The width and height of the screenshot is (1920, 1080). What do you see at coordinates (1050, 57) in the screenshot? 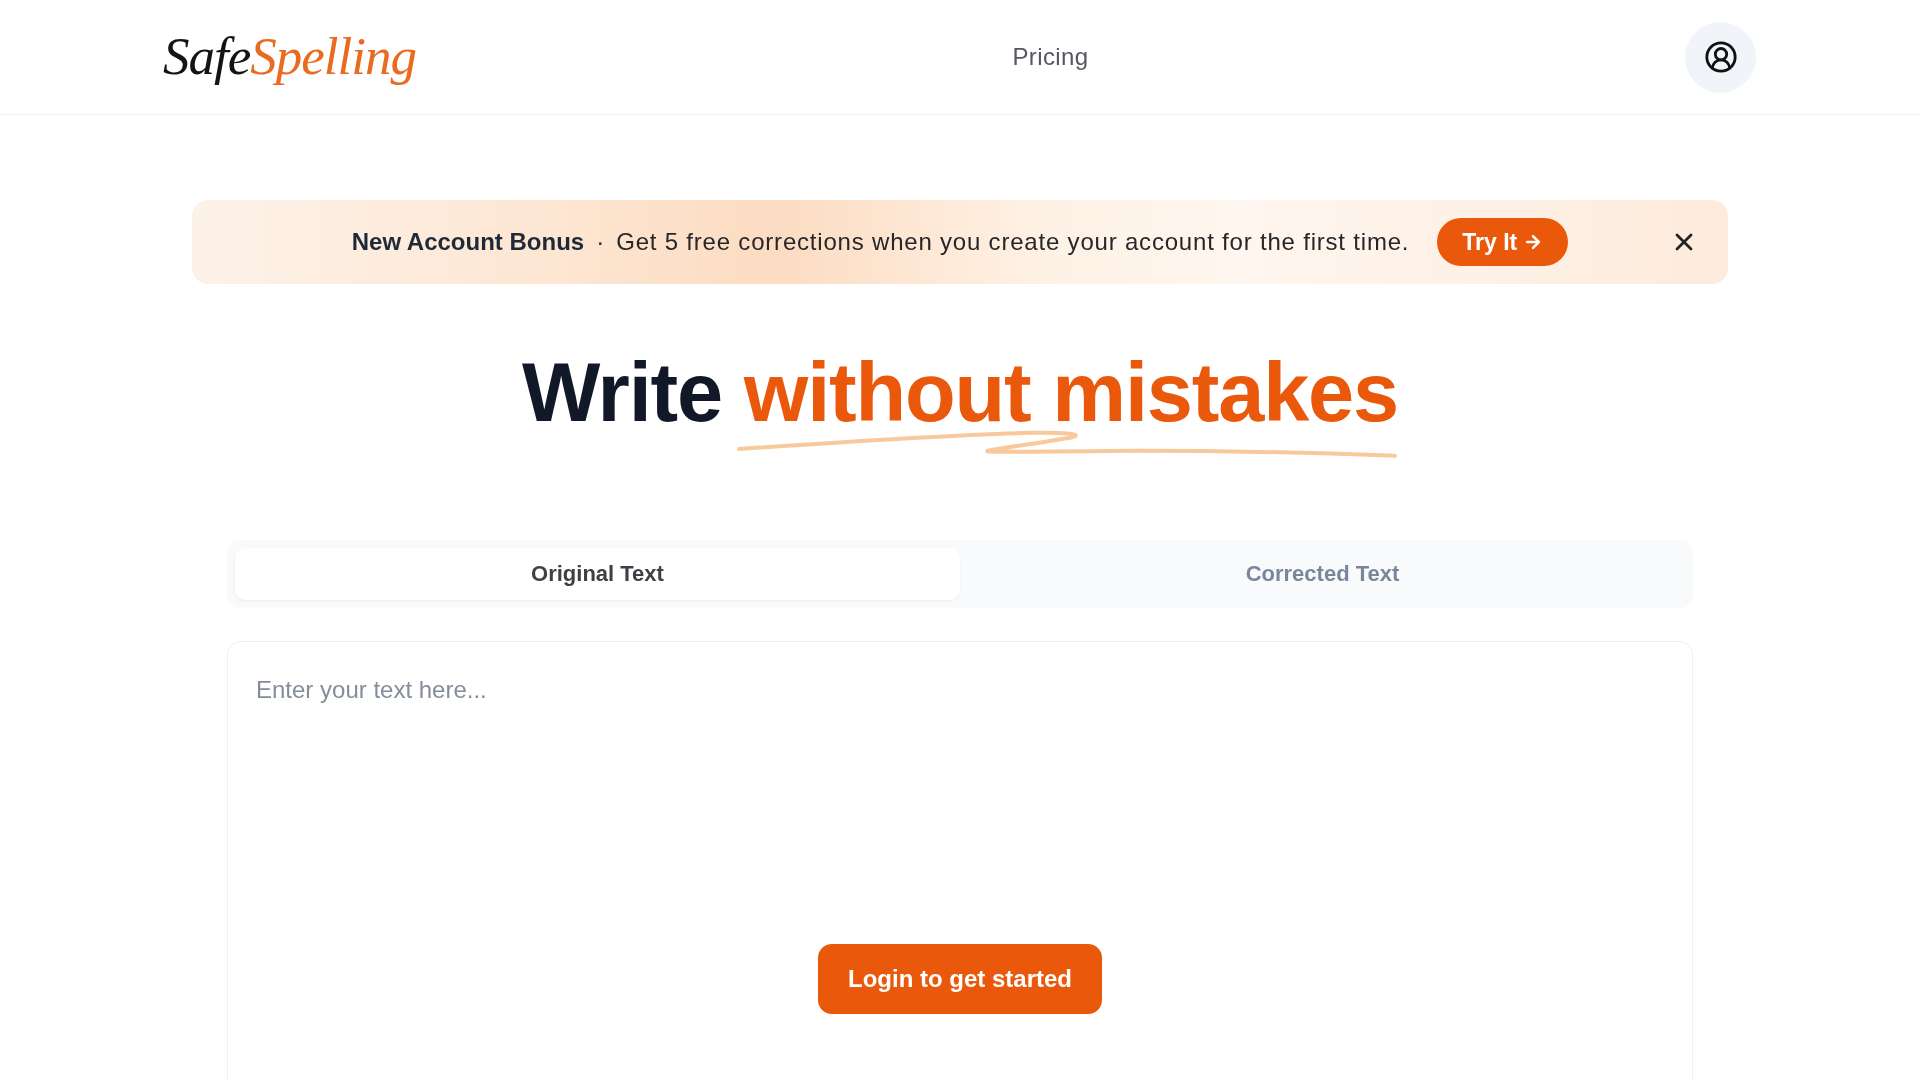
I see `pricing-link: Pricing` at bounding box center [1050, 57].